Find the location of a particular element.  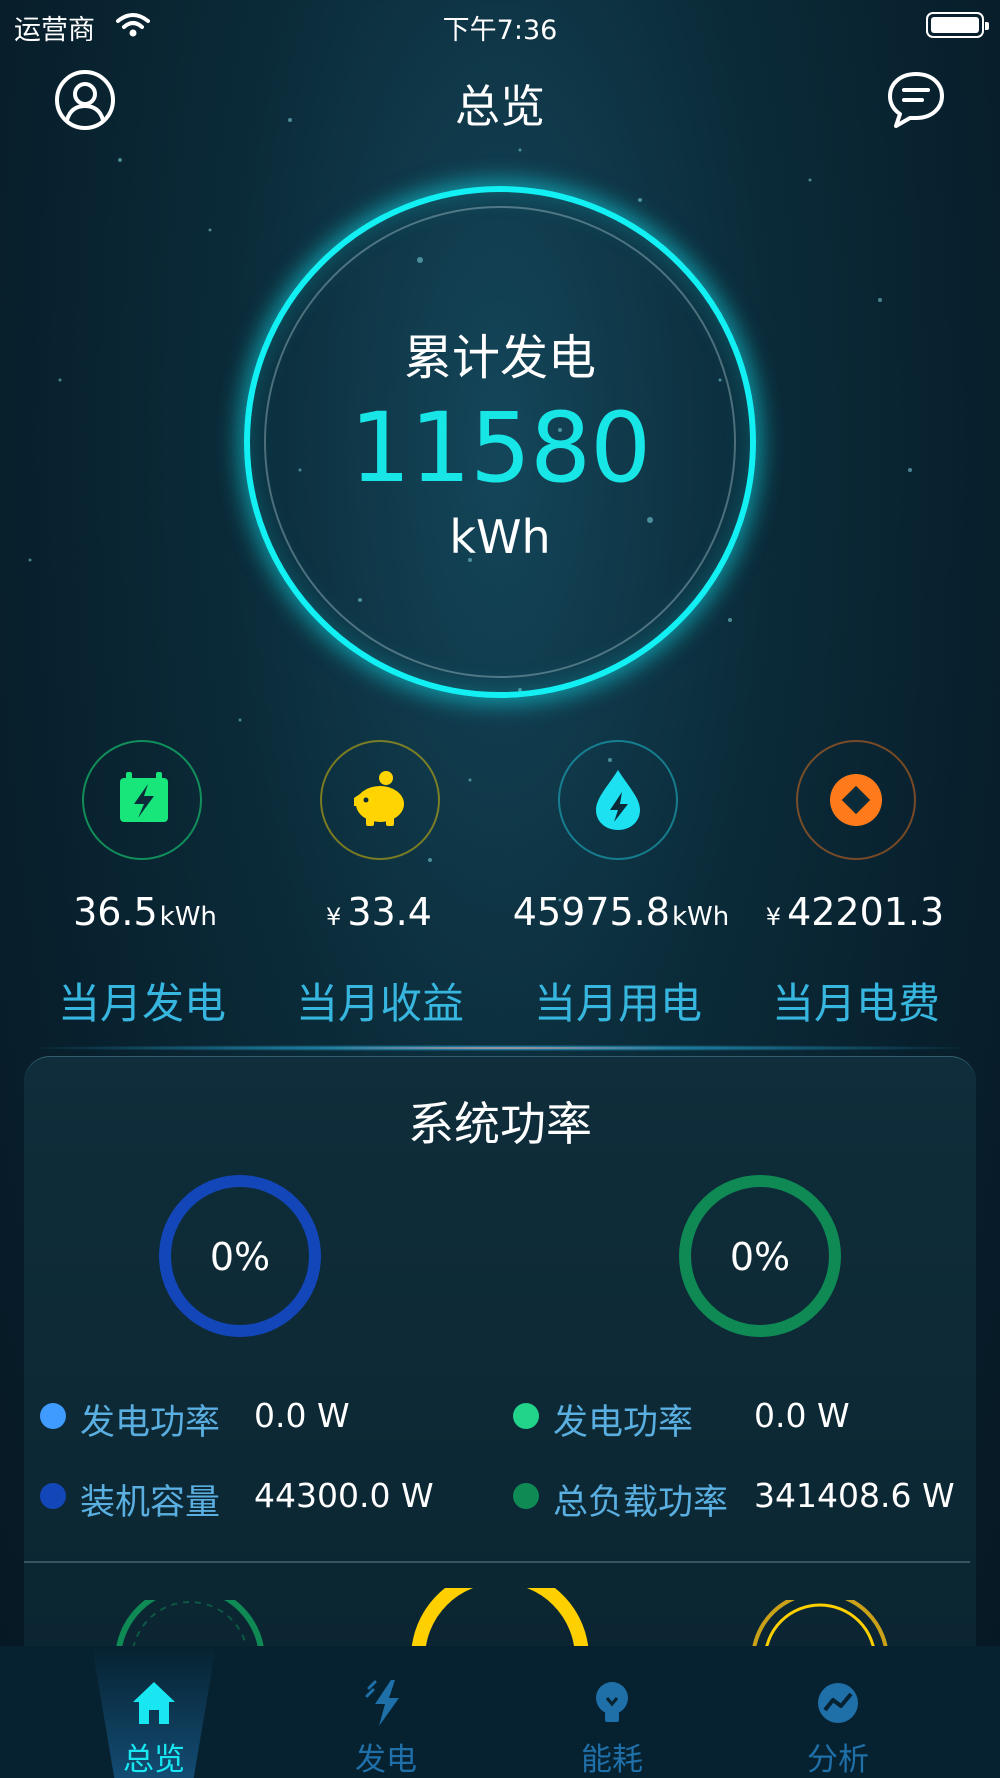

stat-value: 36.5kWh is located at coordinates (145, 912).